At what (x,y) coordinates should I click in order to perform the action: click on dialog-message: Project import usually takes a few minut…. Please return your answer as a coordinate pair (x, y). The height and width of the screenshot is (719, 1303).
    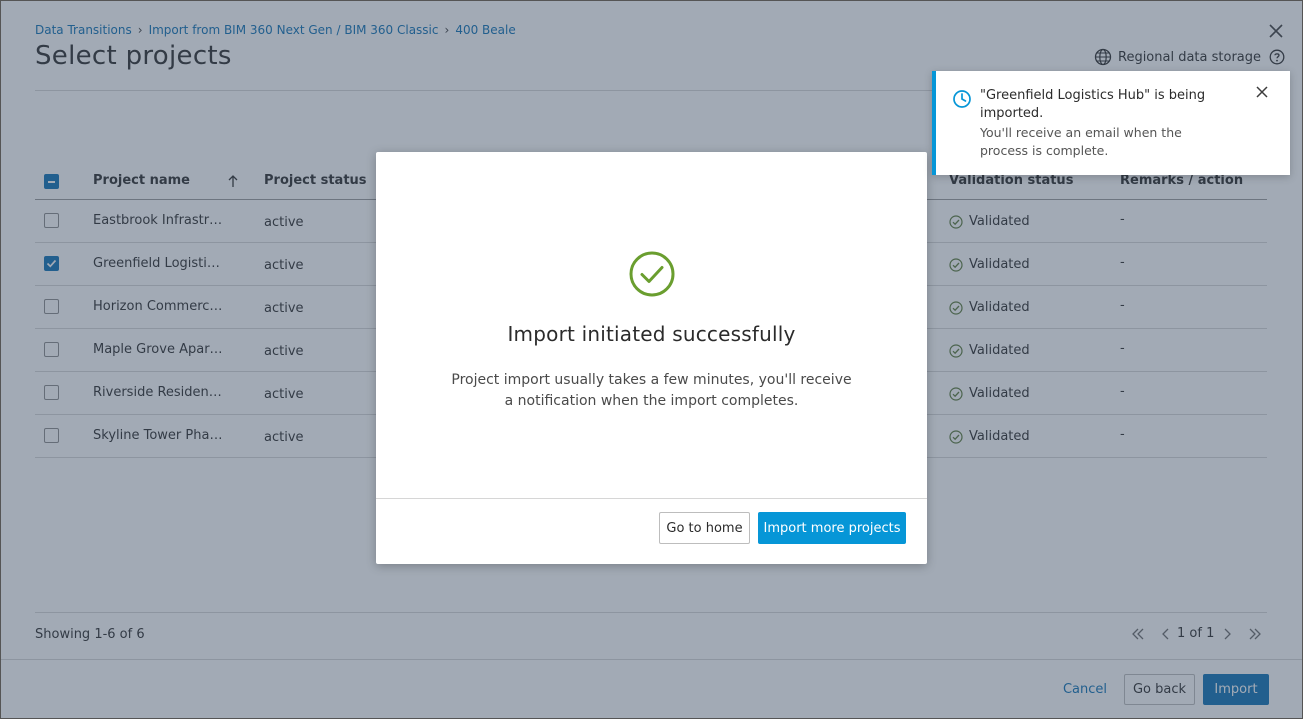
    Looking at the image, I should click on (651, 390).